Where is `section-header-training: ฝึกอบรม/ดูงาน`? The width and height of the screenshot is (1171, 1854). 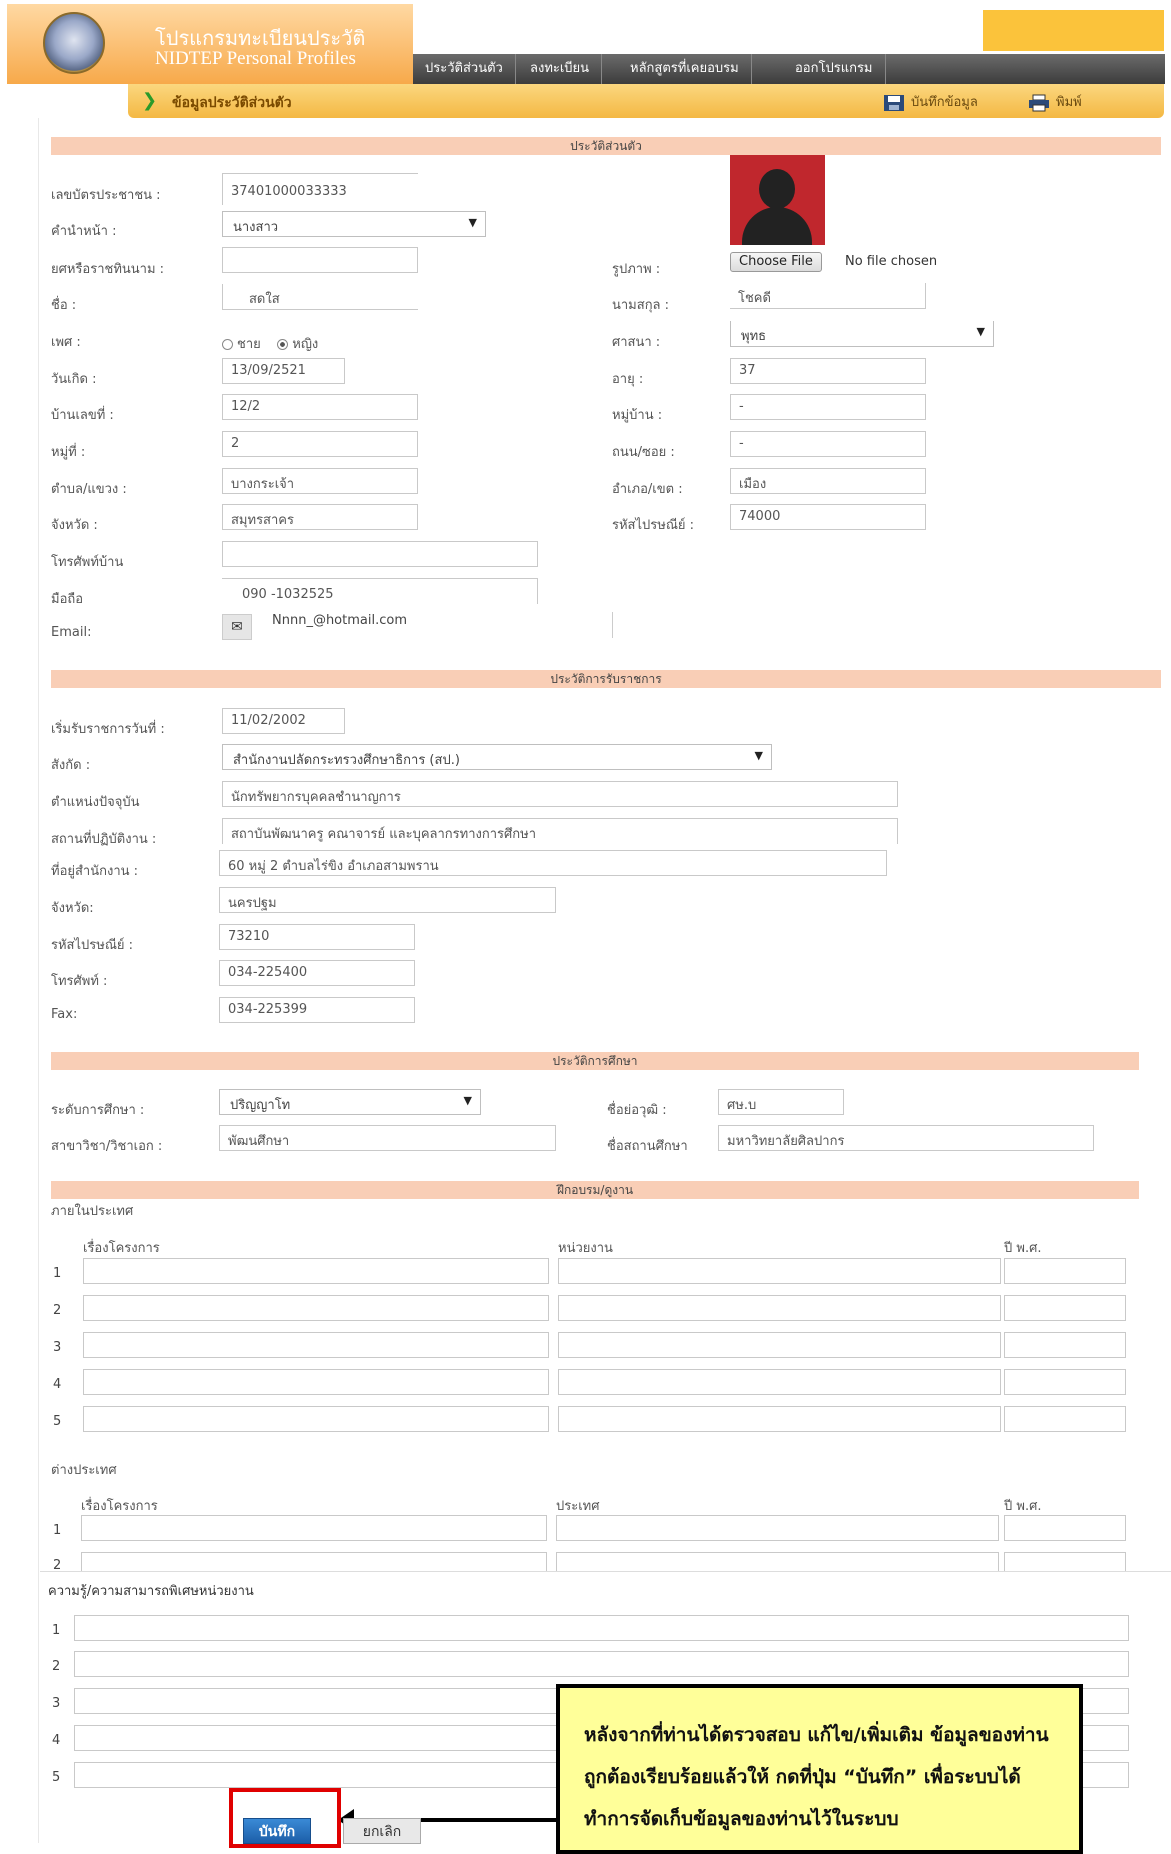 section-header-training: ฝึกอบรม/ดูงาน is located at coordinates (595, 1190).